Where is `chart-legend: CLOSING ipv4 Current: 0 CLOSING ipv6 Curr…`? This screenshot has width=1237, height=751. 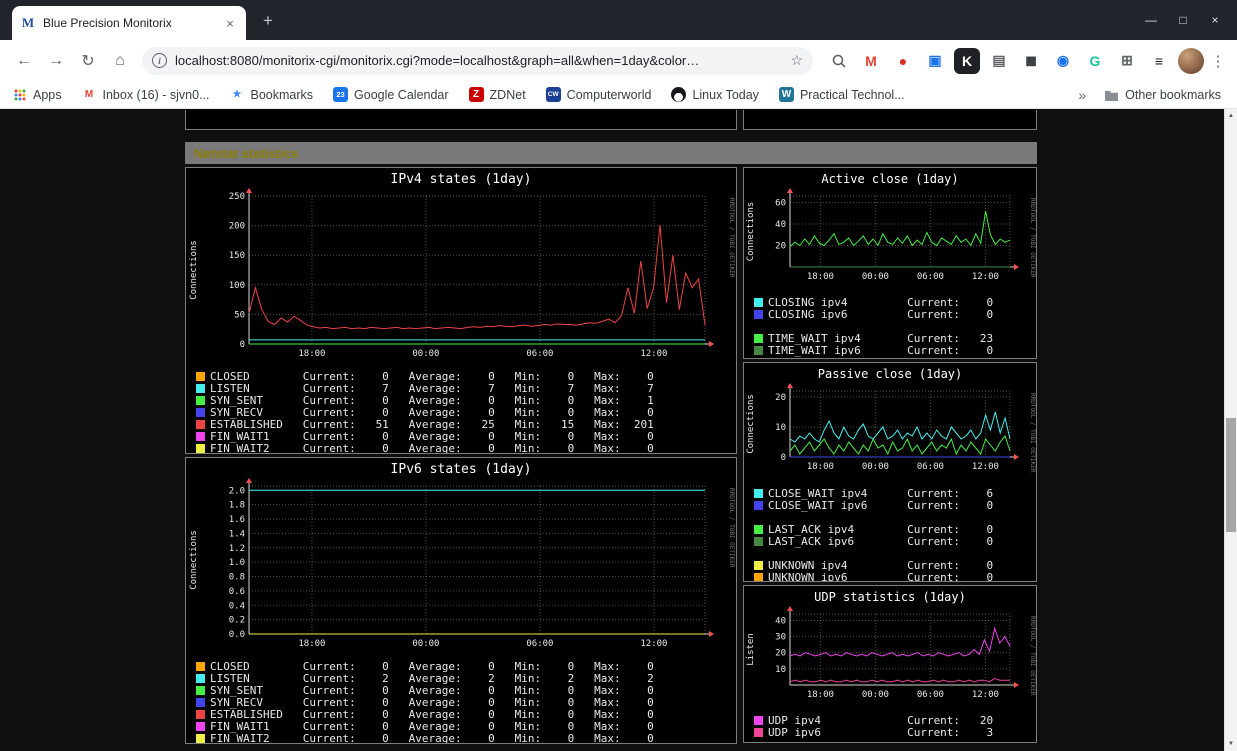 chart-legend: CLOSING ipv4 Current: 0 CLOSING ipv6 Curr… is located at coordinates (890, 326).